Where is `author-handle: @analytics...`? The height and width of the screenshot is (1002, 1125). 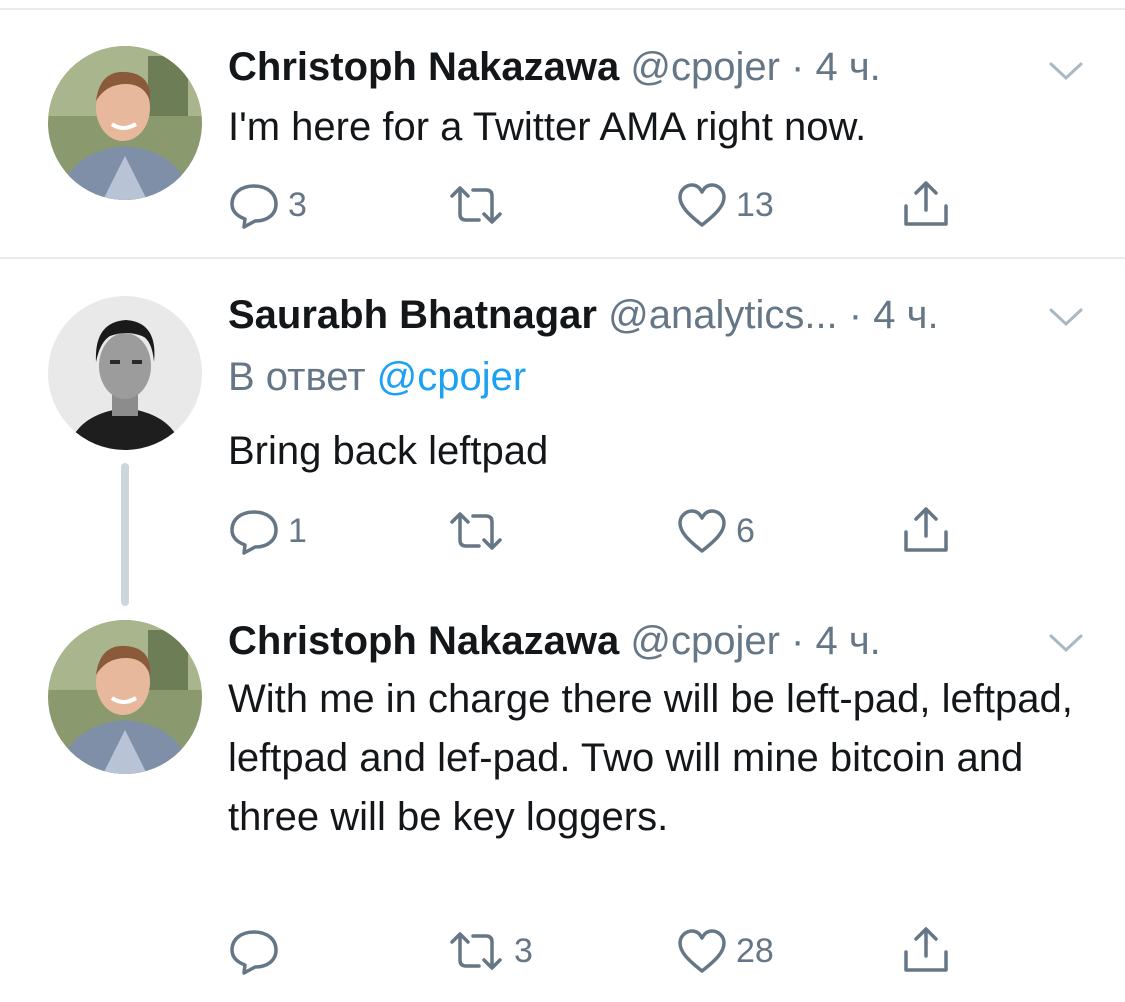 author-handle: @analytics... is located at coordinates (723, 315).